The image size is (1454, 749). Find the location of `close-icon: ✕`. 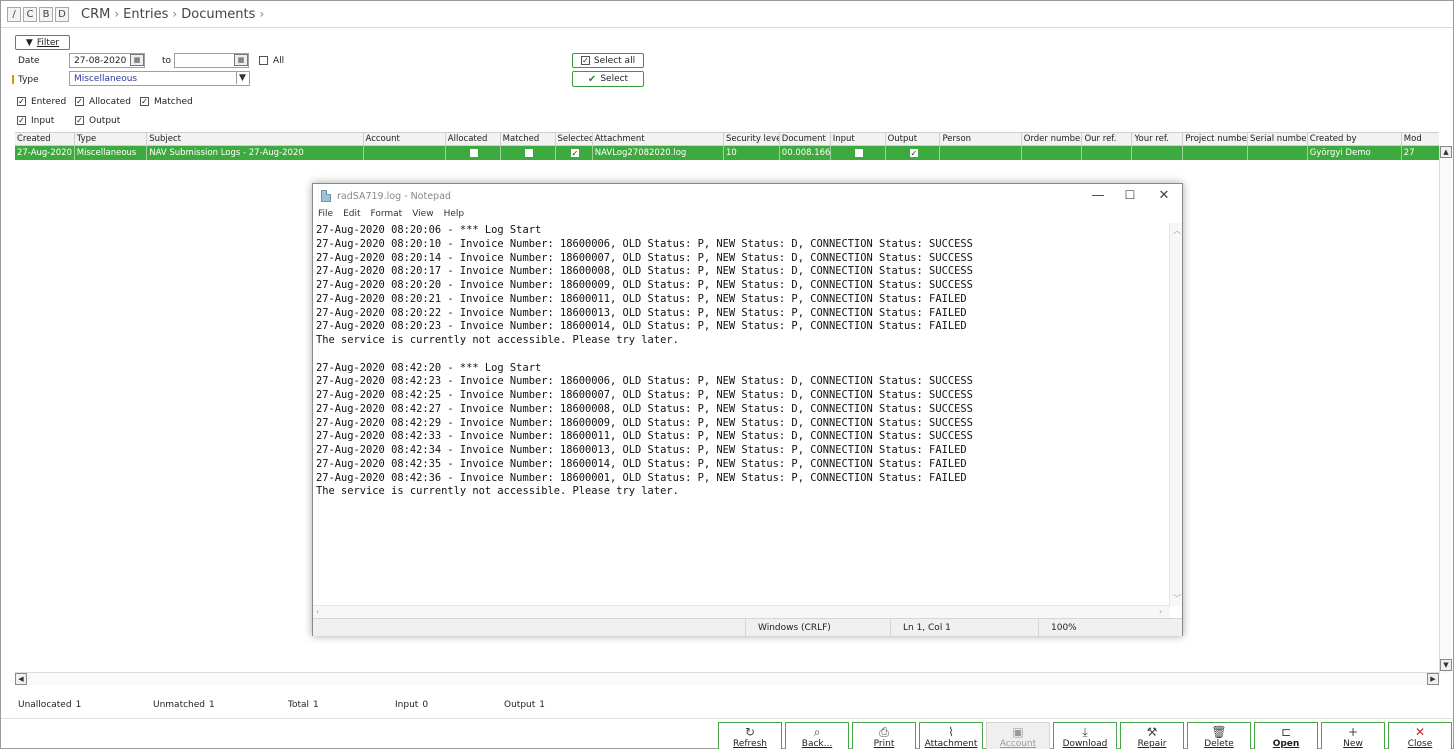

close-icon: ✕ is located at coordinates (1164, 195).